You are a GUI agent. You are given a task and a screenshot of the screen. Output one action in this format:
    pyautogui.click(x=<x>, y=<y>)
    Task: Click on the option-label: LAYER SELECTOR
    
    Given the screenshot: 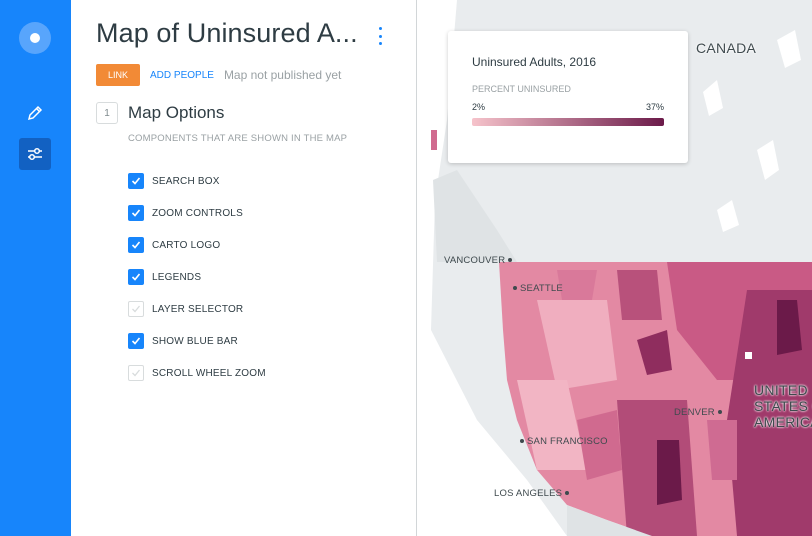 What is the action you would take?
    pyautogui.click(x=198, y=309)
    